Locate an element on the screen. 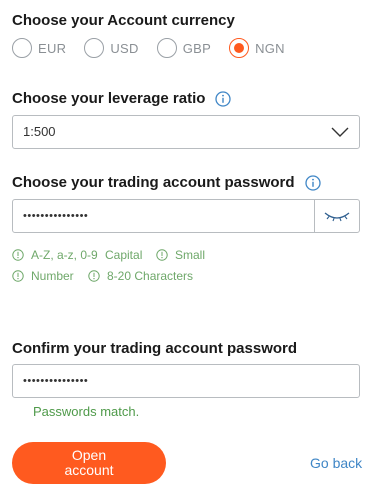  leverage-heading-text: Choose your leverage ratio is located at coordinates (109, 98).